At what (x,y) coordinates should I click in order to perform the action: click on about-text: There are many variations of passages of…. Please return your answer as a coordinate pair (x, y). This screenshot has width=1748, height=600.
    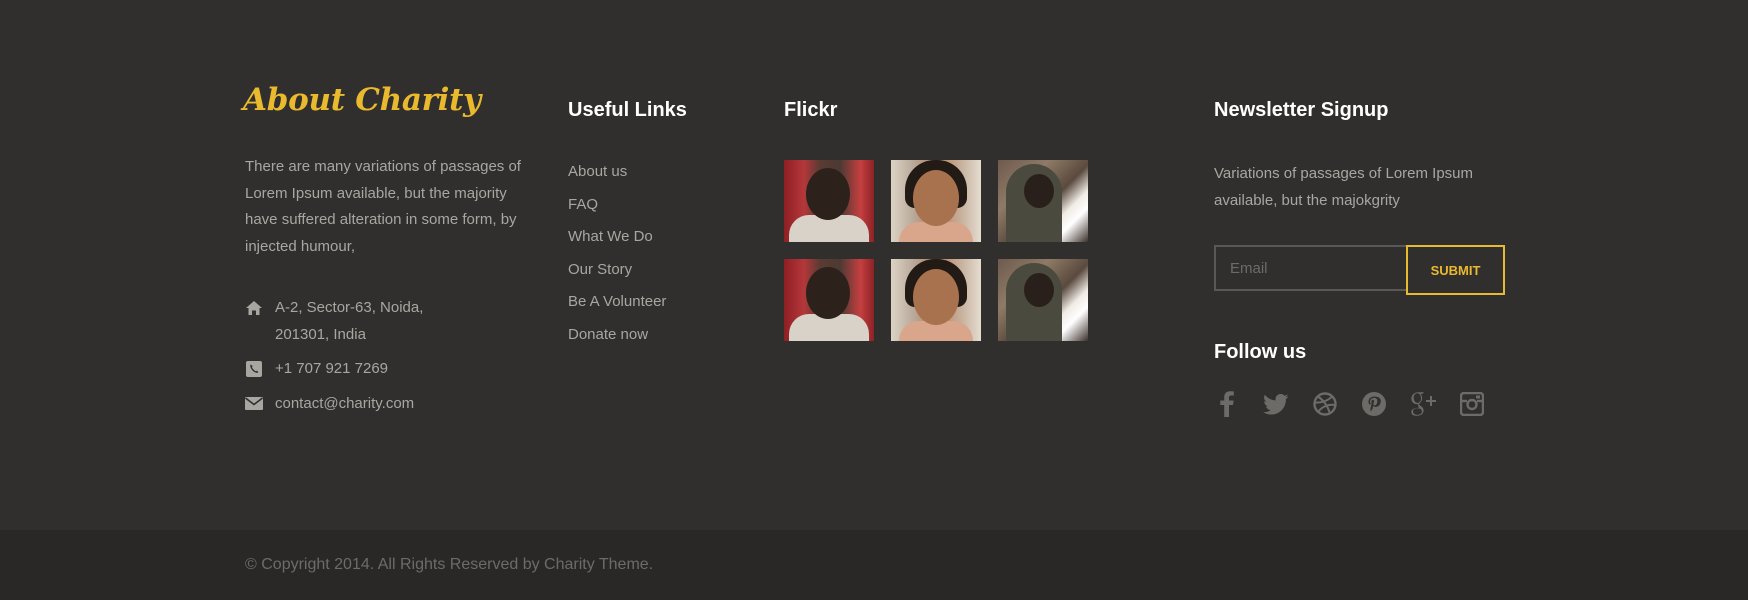
    Looking at the image, I should click on (383, 206).